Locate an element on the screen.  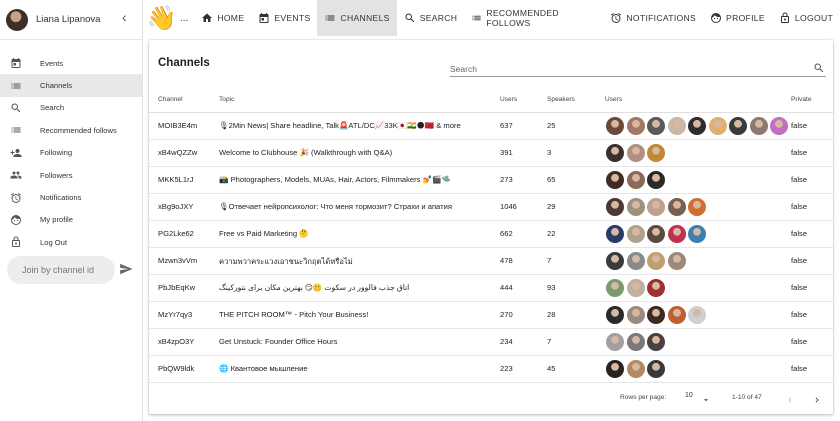
join-channel-input is located at coordinates (68, 270).